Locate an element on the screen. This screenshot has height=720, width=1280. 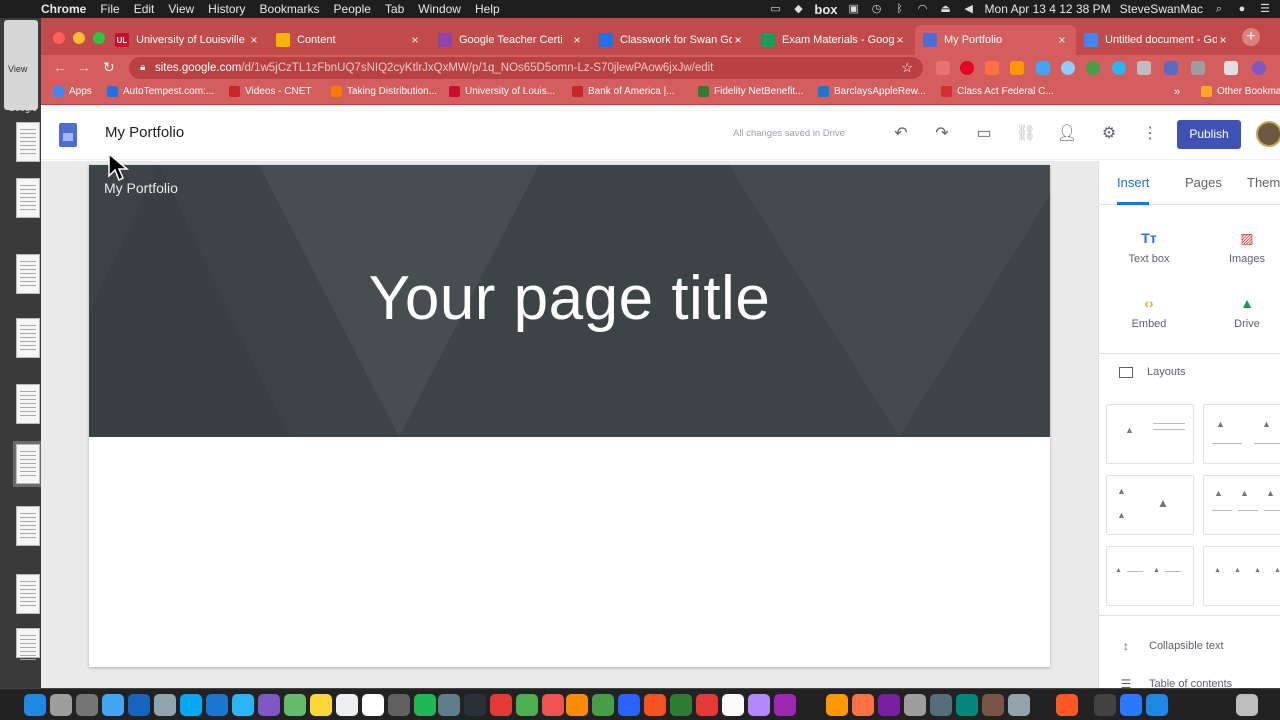
browser-tab: Content × is located at coordinates (348, 40).